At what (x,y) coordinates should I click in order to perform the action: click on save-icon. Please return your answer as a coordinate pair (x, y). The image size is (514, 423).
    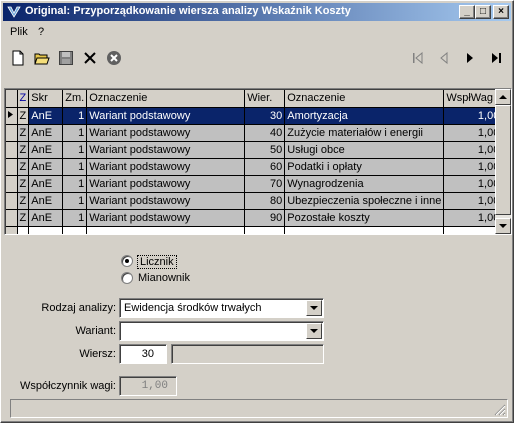
    Looking at the image, I should click on (66, 58).